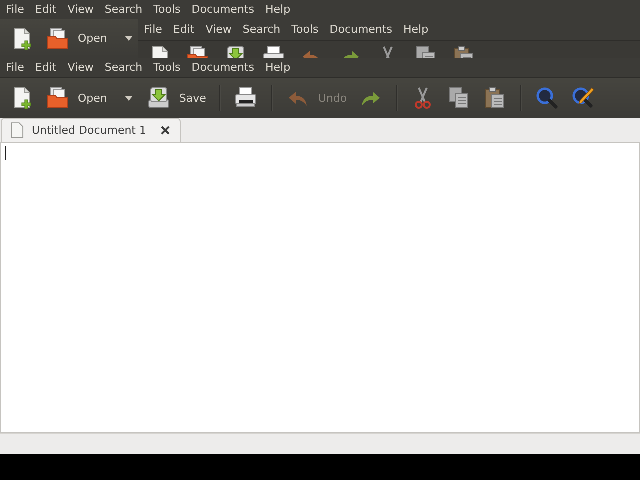 The image size is (640, 480). I want to click on tab-label: Untitled Document 1, so click(89, 130).